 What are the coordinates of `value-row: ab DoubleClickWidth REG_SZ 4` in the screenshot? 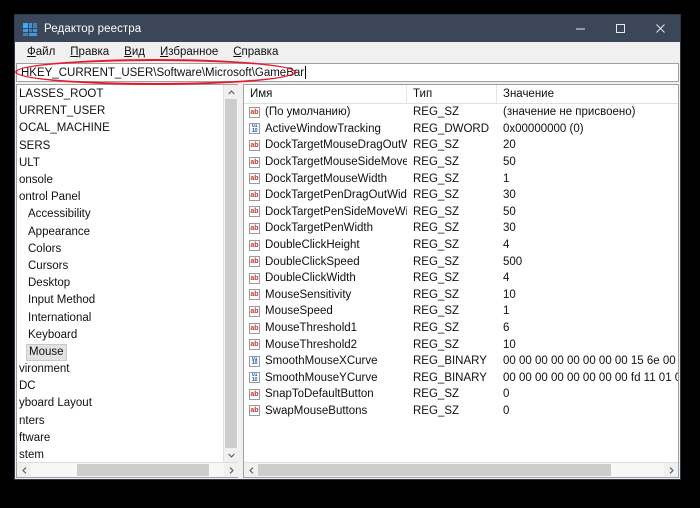 It's located at (461, 278).